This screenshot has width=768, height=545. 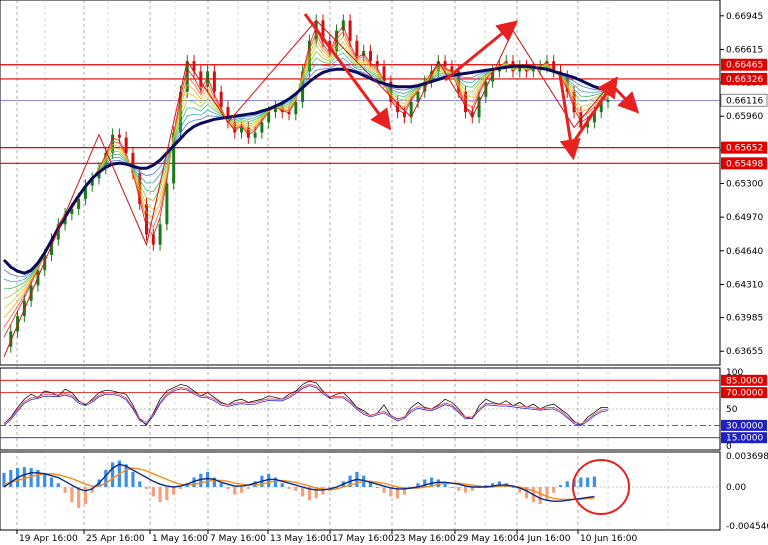 What do you see at coordinates (488, 539) in the screenshot?
I see `x-tick-label: 29 May 16:00` at bounding box center [488, 539].